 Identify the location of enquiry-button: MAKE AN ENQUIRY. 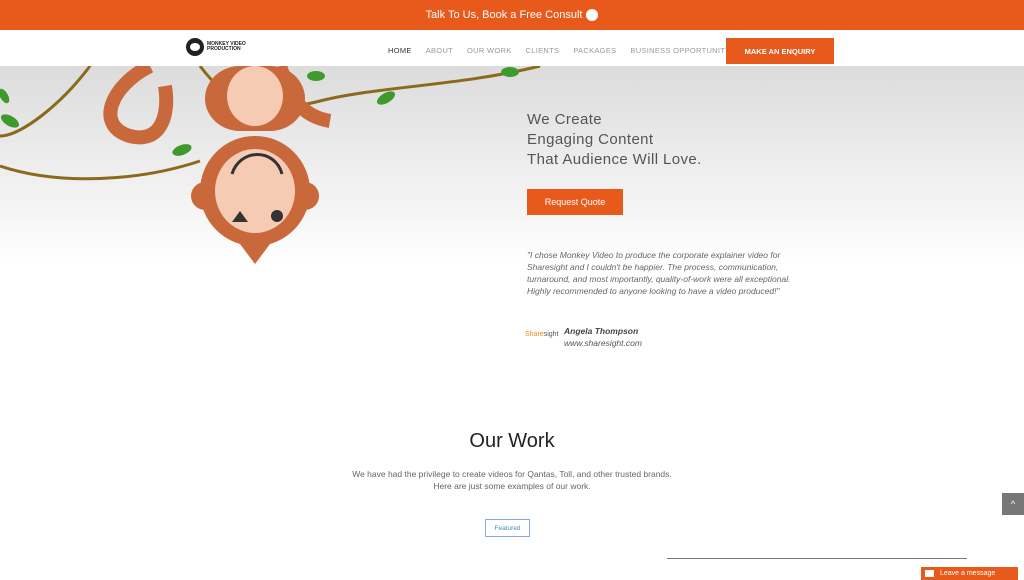
(780, 51).